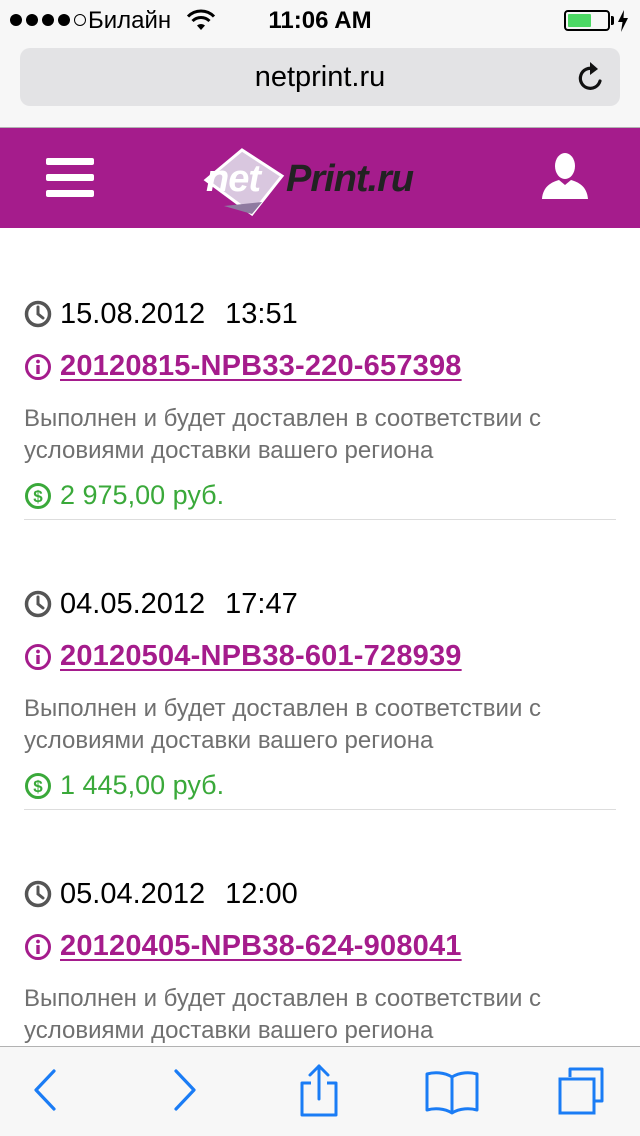  I want to click on address-bar-url: netprint.ru, so click(320, 77).